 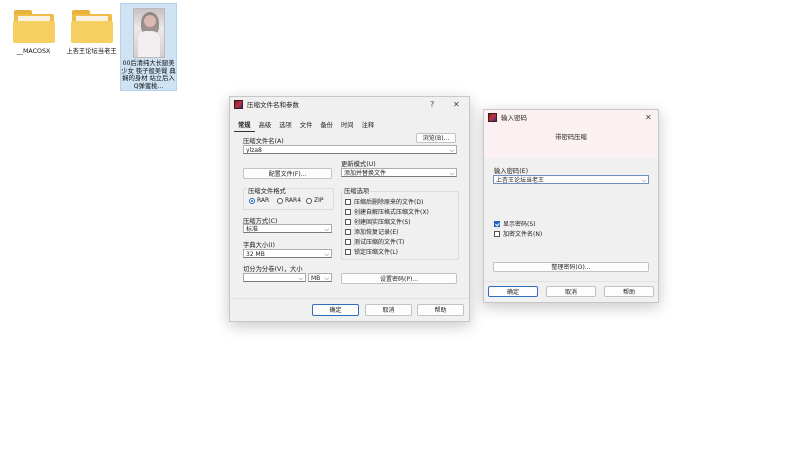 I want to click on option-solid: 创建固实压缩文件(S), so click(x=378, y=221).